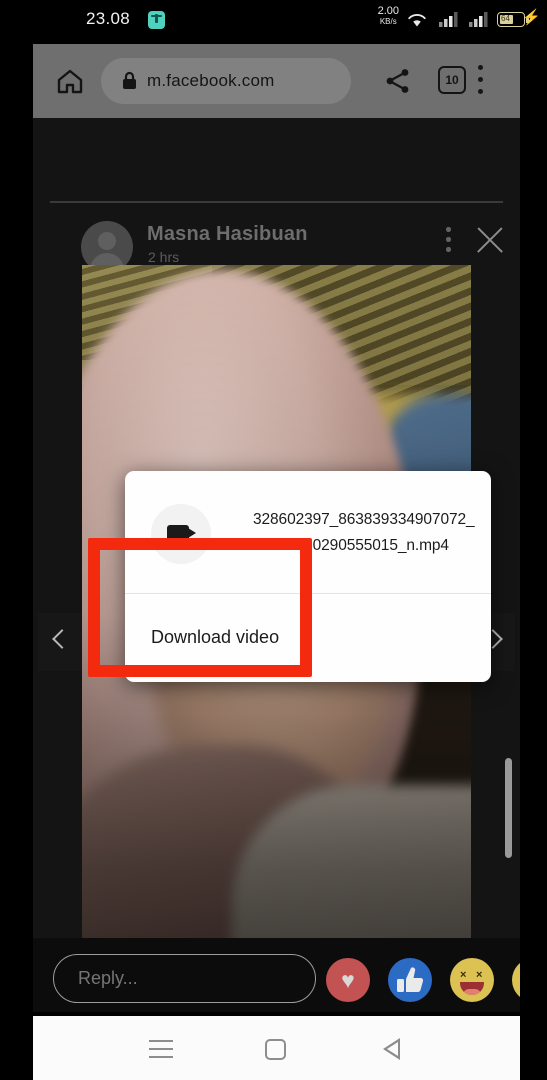  I want to click on battery-icon: 64, so click(513, 19).